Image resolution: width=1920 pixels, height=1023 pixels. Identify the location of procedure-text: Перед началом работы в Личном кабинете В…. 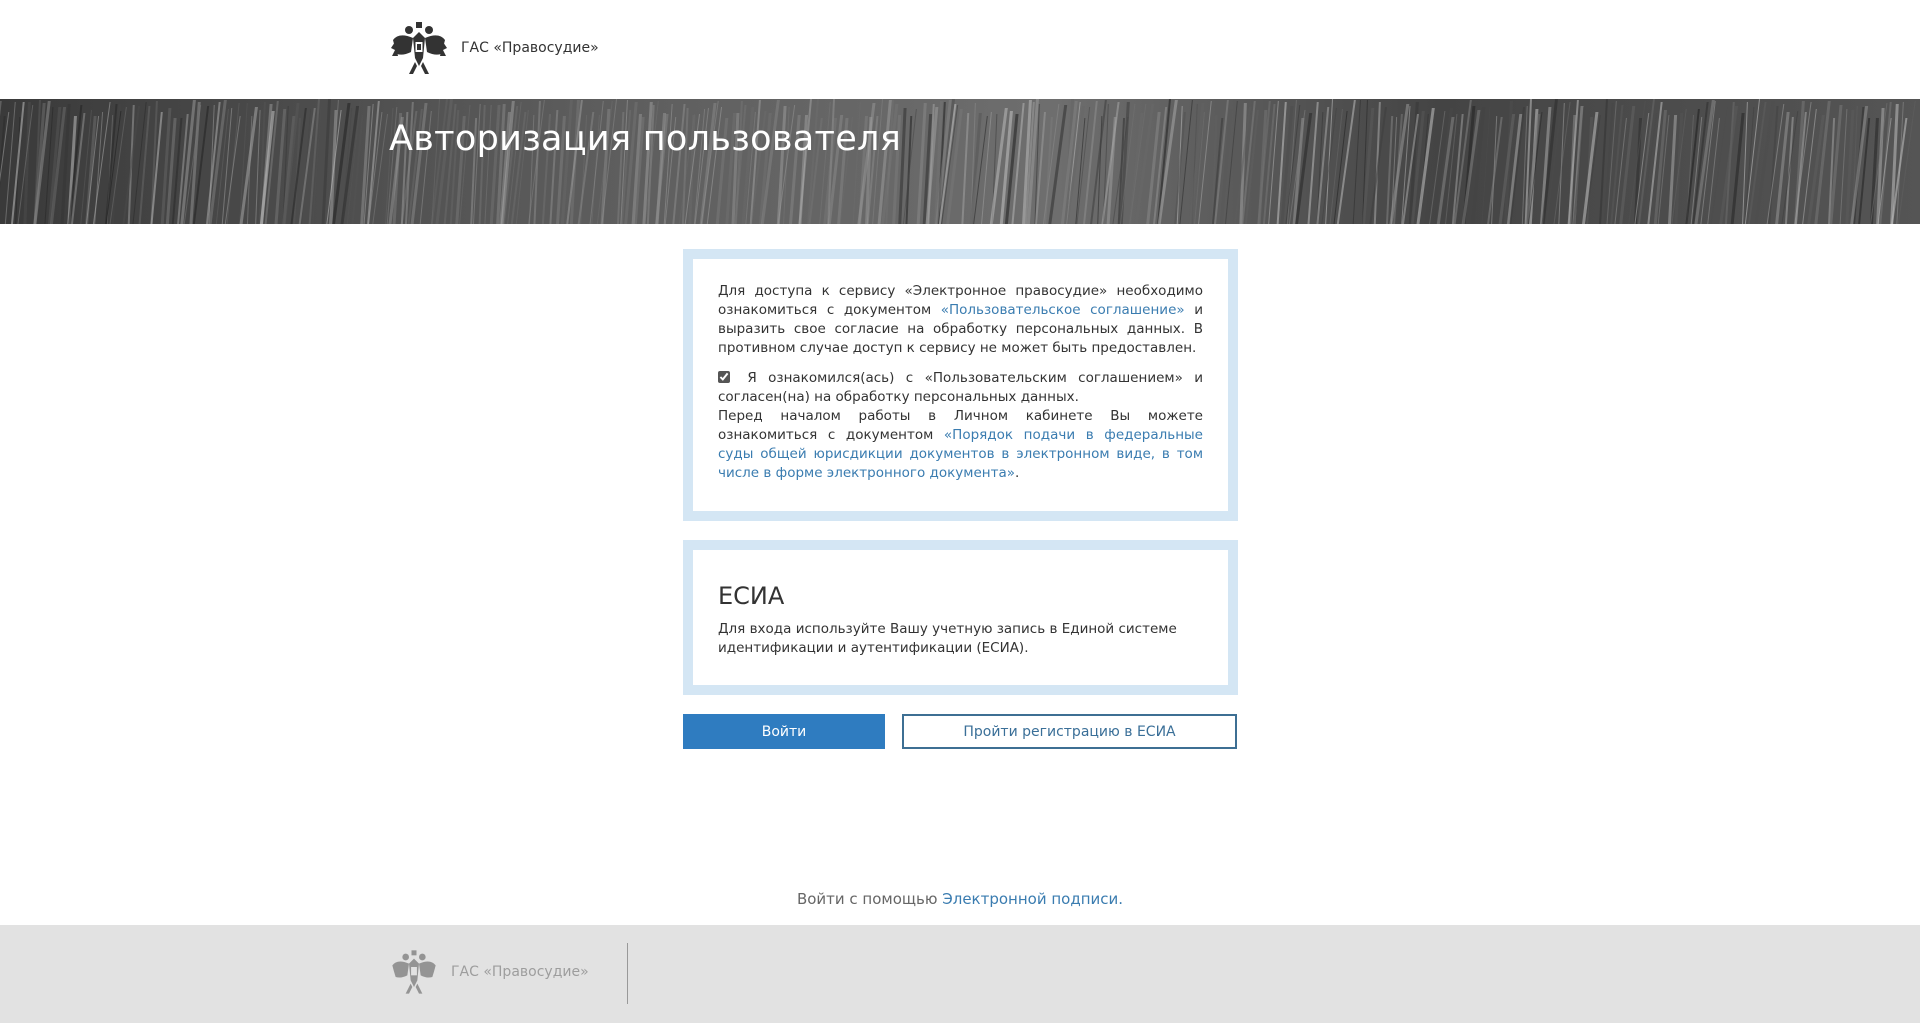
(960, 445).